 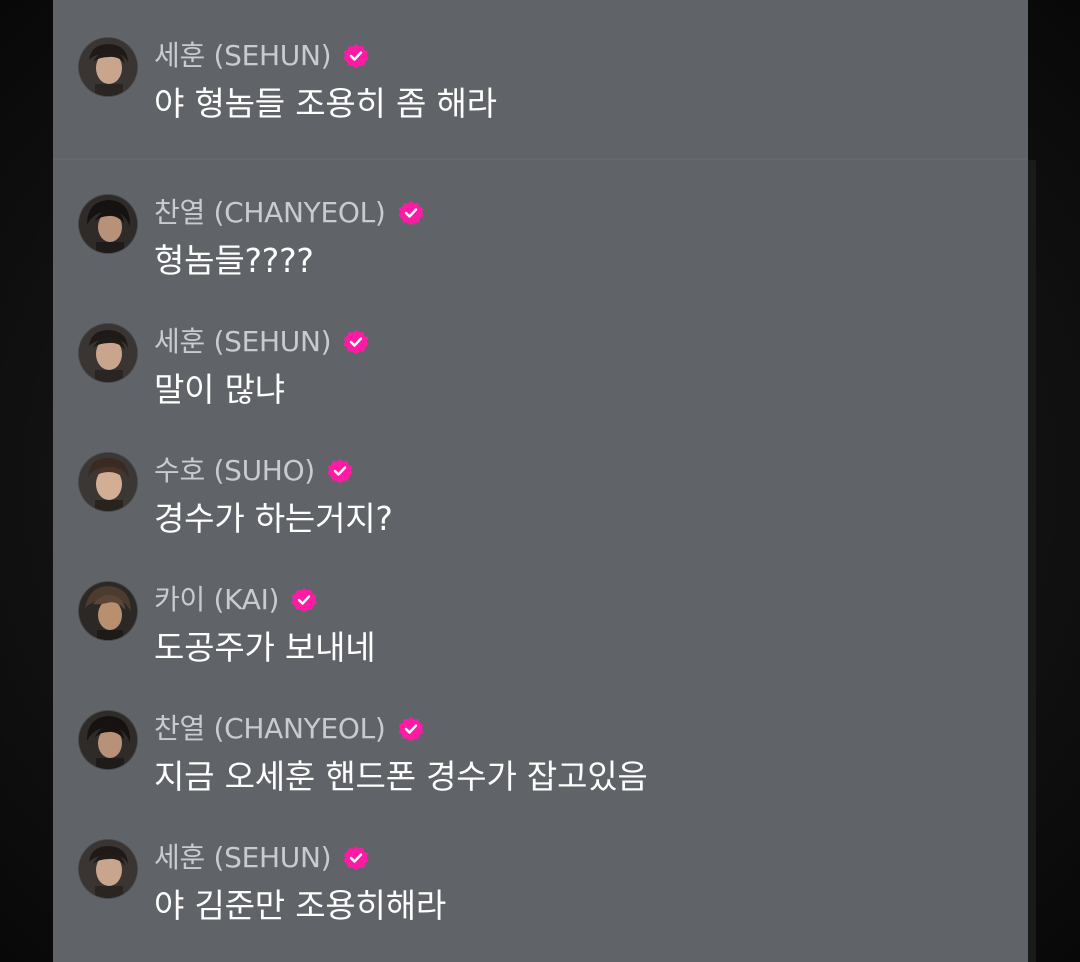 I want to click on sender-name: 수호 (SUHO), so click(x=234, y=471).